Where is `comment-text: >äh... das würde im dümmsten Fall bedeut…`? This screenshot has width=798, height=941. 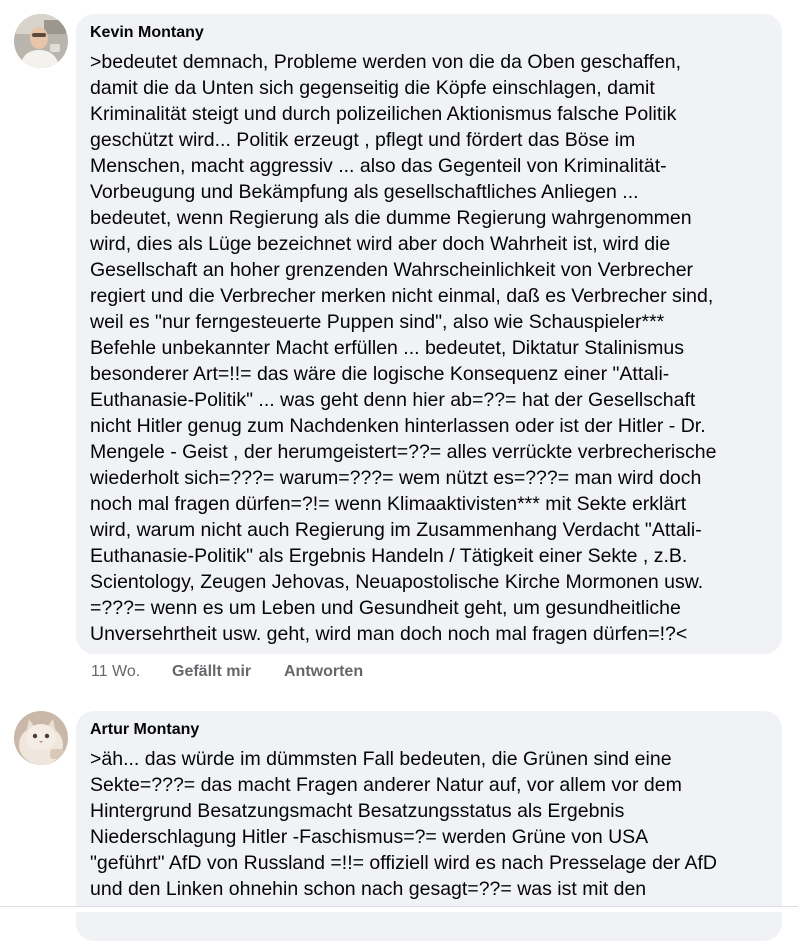 comment-text: >äh... das würde im dümmsten Fall bedeut… is located at coordinates (403, 824).